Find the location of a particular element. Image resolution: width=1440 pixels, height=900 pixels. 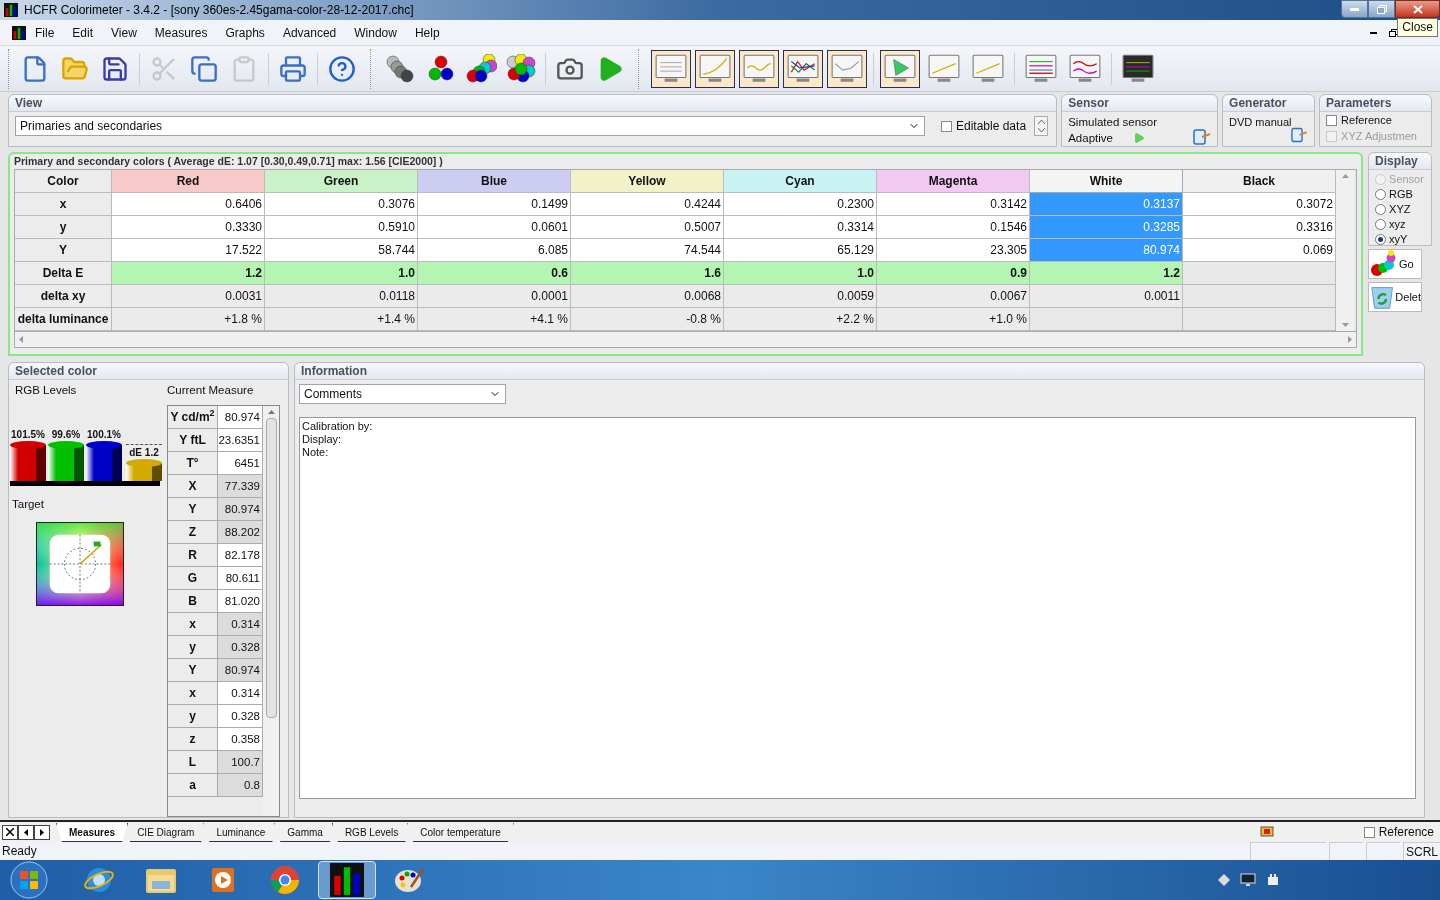

radio-label: XYZ is located at coordinates (1400, 210).